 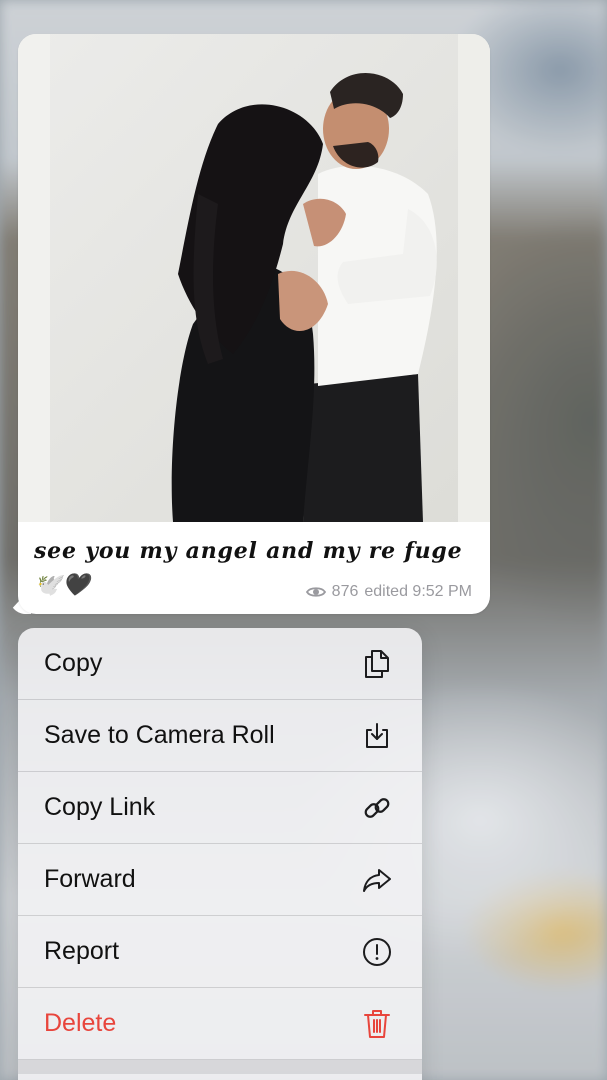 What do you see at coordinates (377, 1024) in the screenshot?
I see `trash-icon` at bounding box center [377, 1024].